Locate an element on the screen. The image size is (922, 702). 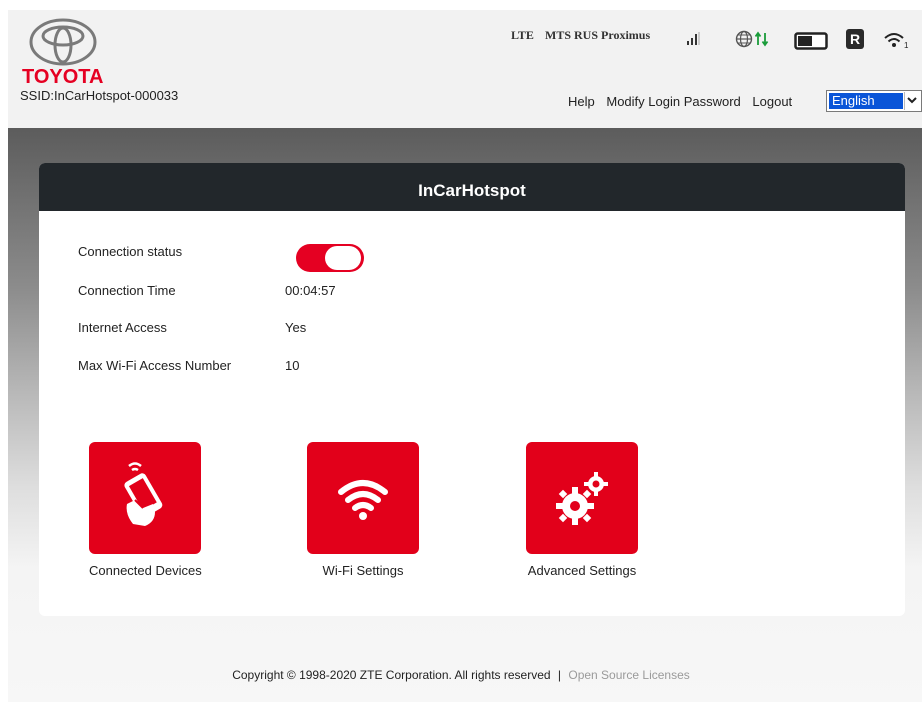
wifi-settings-label: Wi-Fi Settings is located at coordinates (363, 570).